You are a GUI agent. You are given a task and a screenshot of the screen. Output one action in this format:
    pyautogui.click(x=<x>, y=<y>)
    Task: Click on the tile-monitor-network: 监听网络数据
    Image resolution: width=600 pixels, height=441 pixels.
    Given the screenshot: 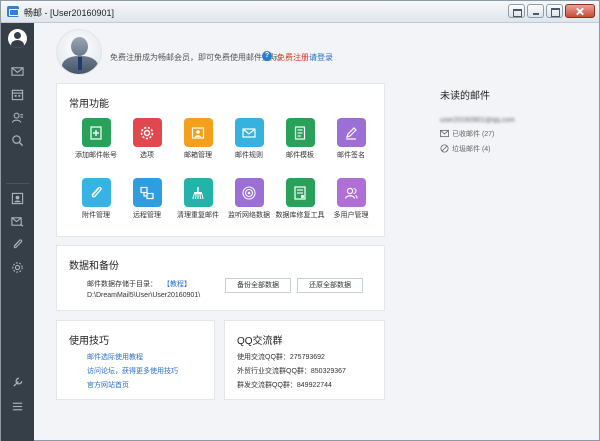 What is the action you would take?
    pyautogui.click(x=249, y=201)
    